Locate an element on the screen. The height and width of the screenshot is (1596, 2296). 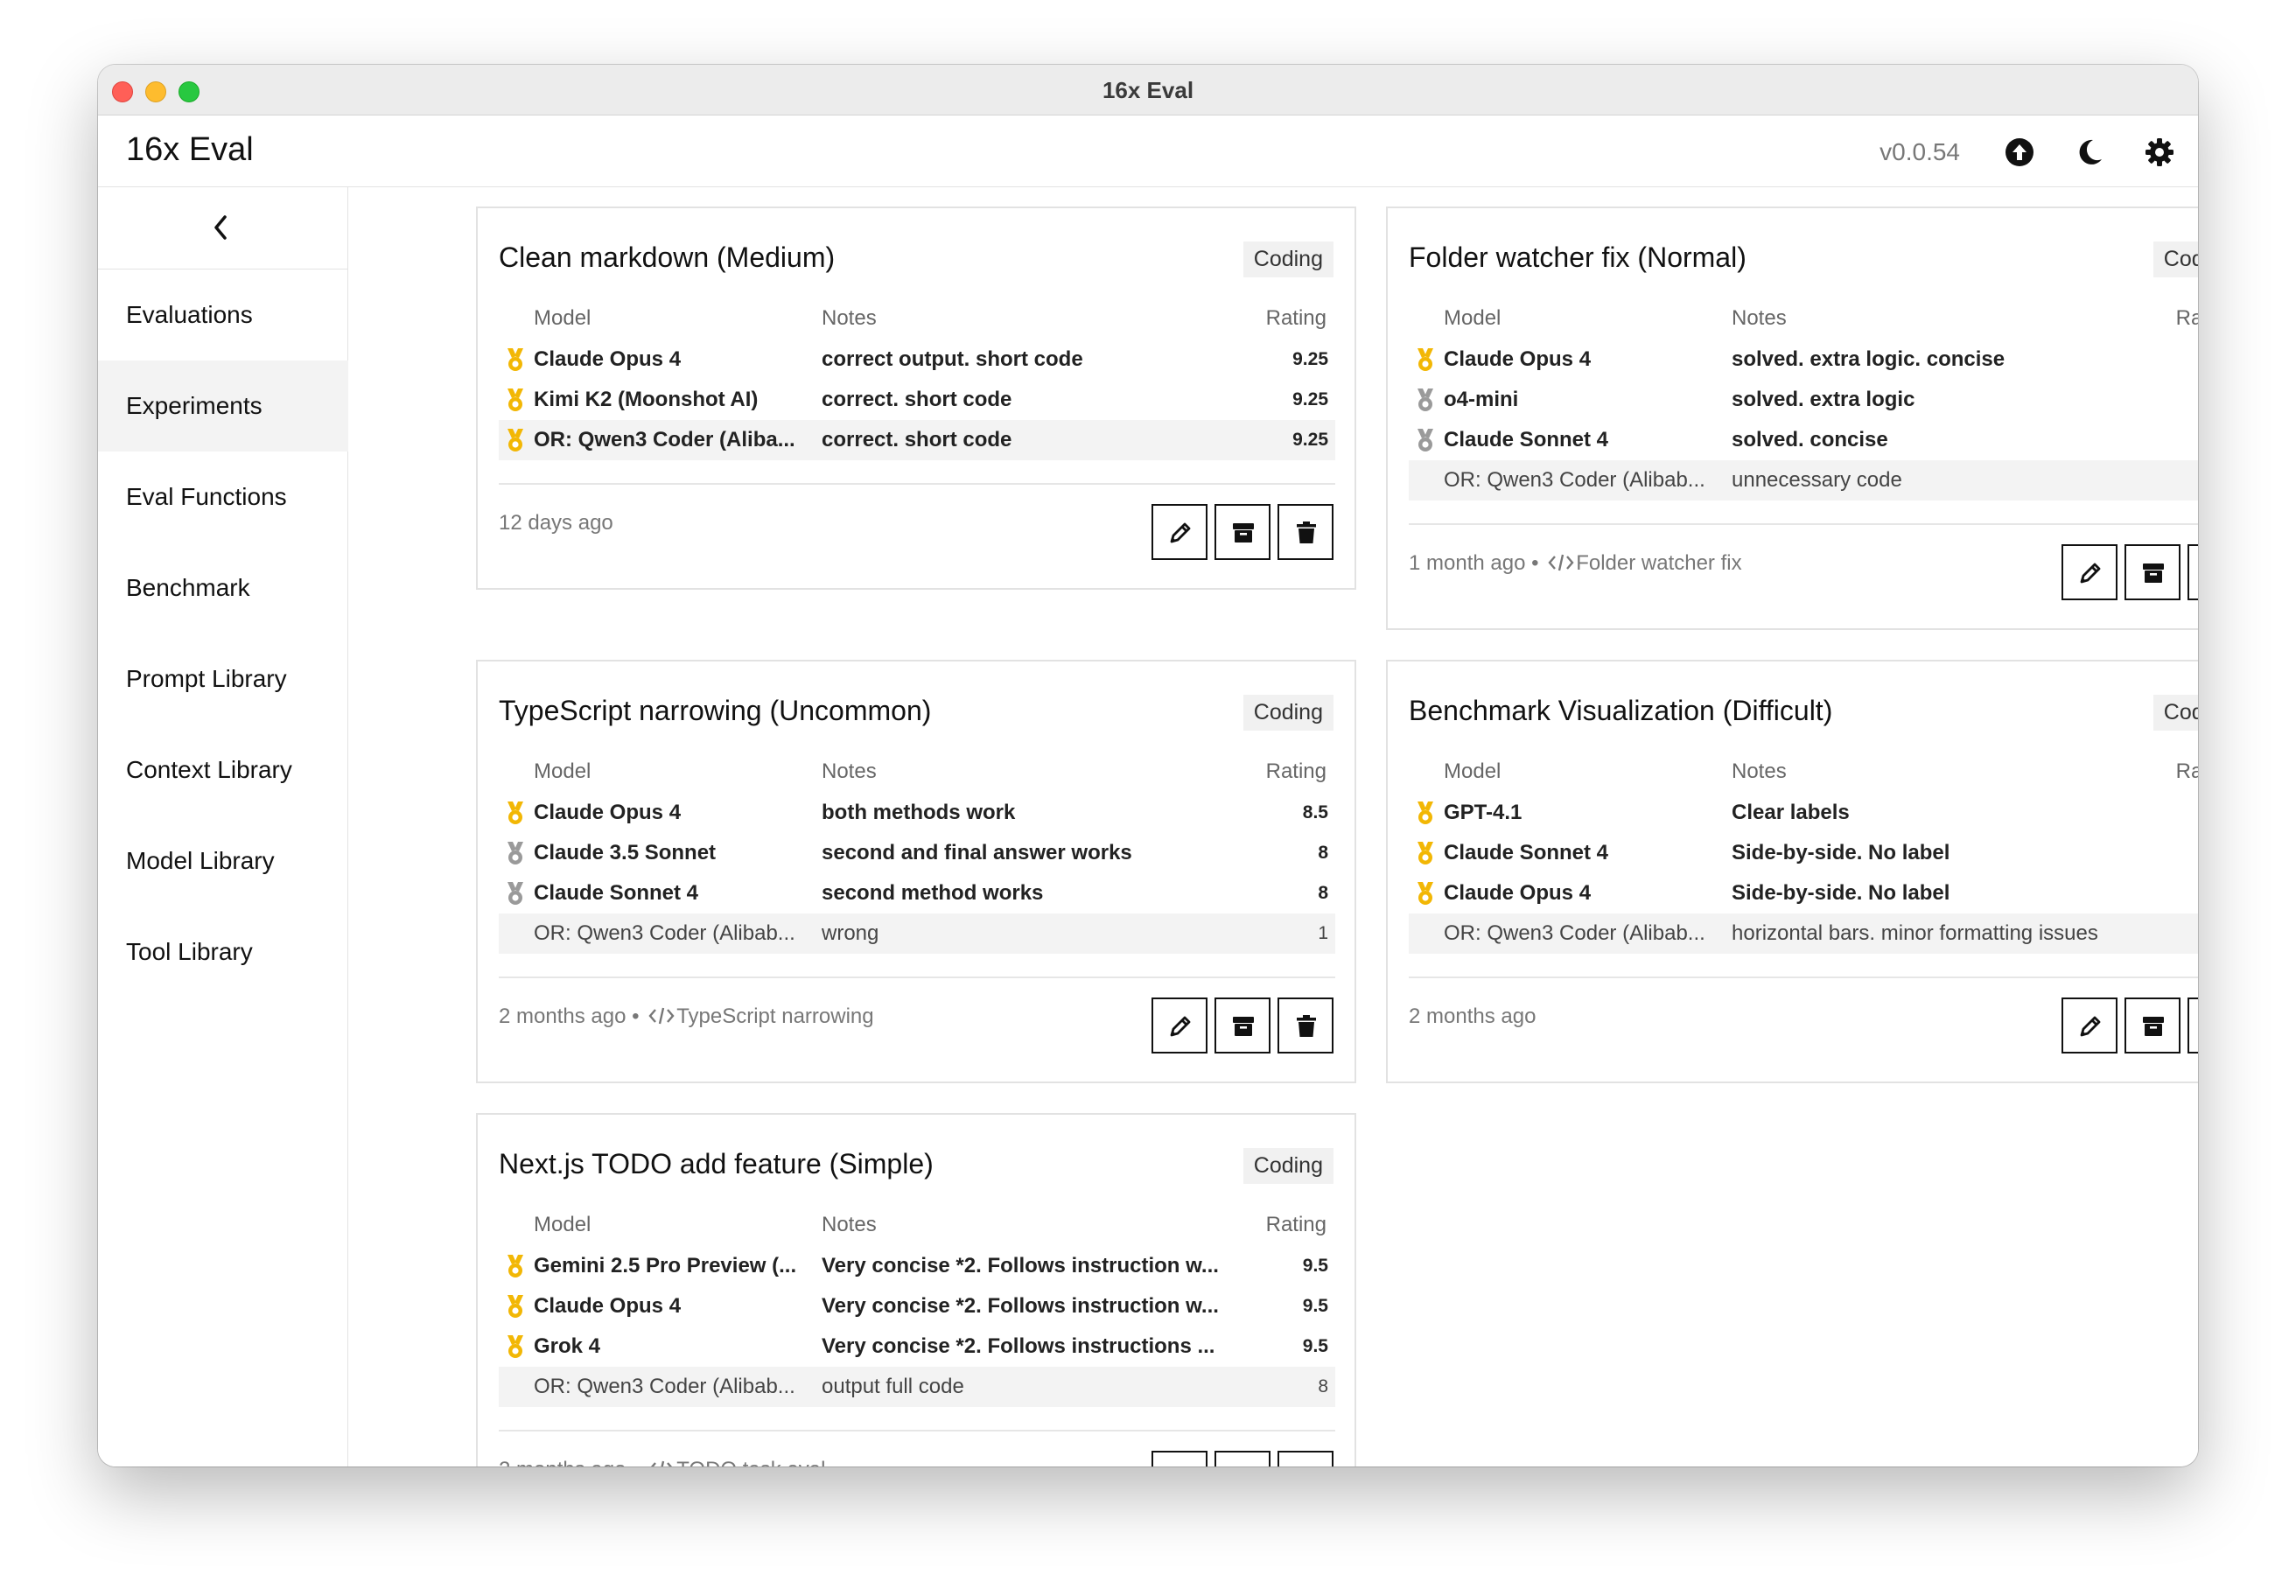
rating-value: 1 is located at coordinates (1323, 933).